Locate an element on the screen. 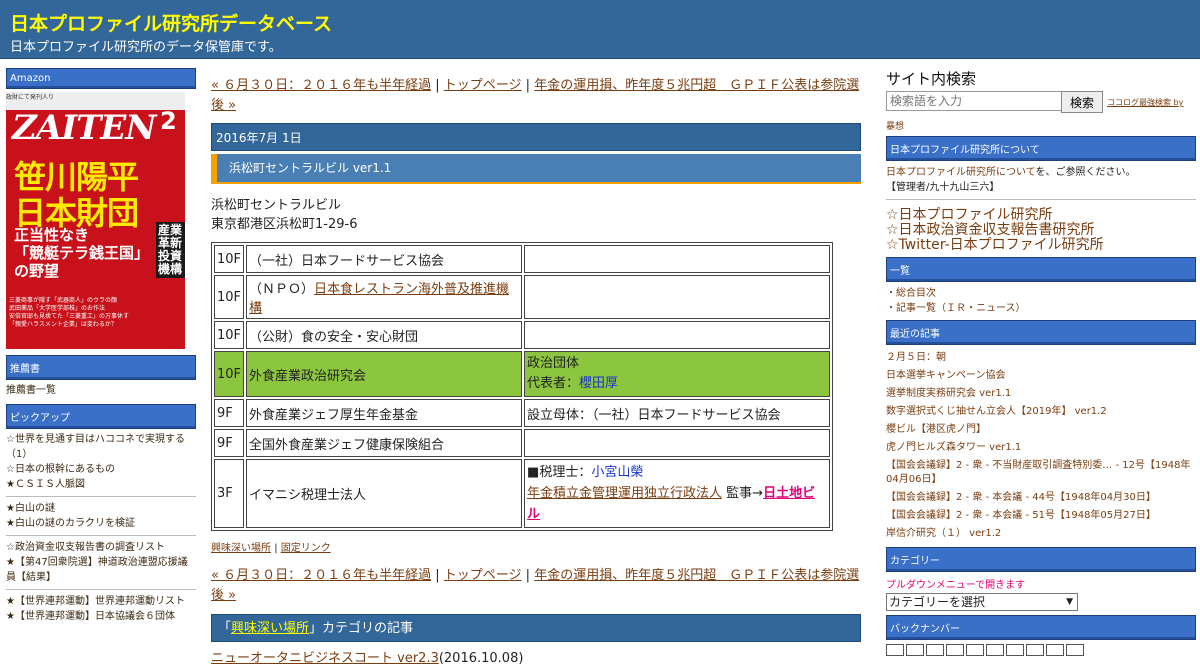 The image size is (1200, 666). pickup-link: ☆日本の根幹にあるもの is located at coordinates (101, 469).